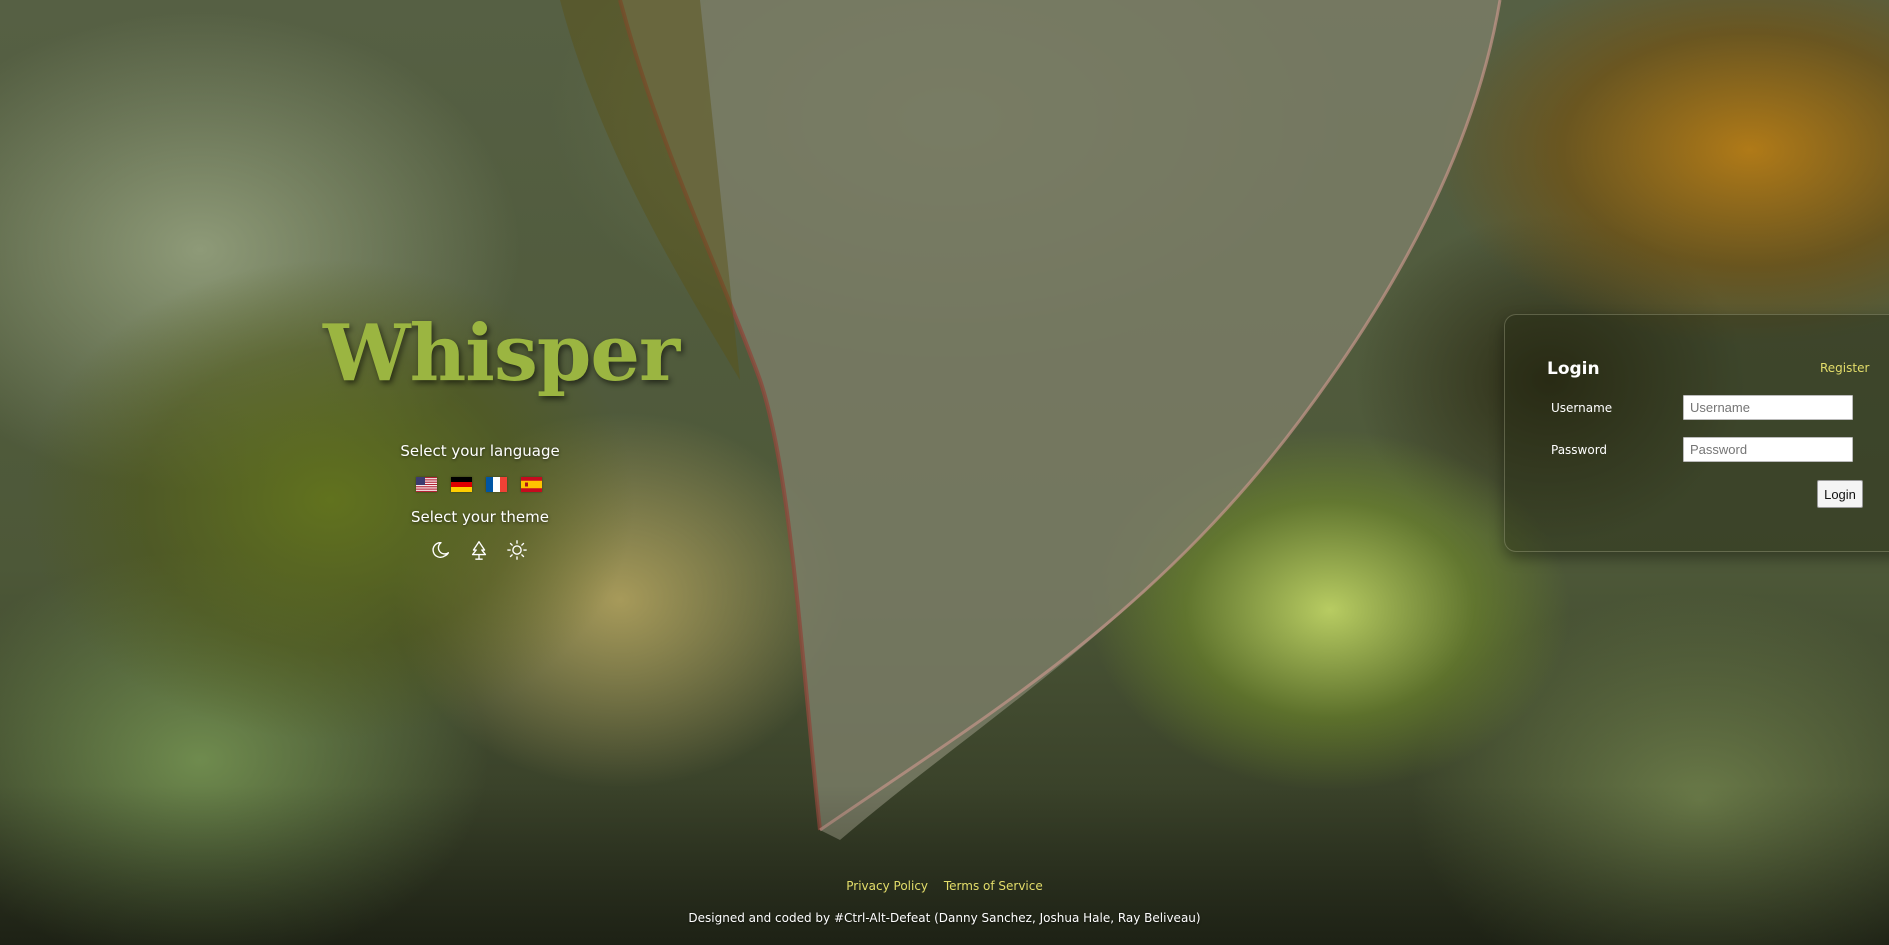  What do you see at coordinates (887, 886) in the screenshot?
I see `privacy-policy-link: Privacy Policy` at bounding box center [887, 886].